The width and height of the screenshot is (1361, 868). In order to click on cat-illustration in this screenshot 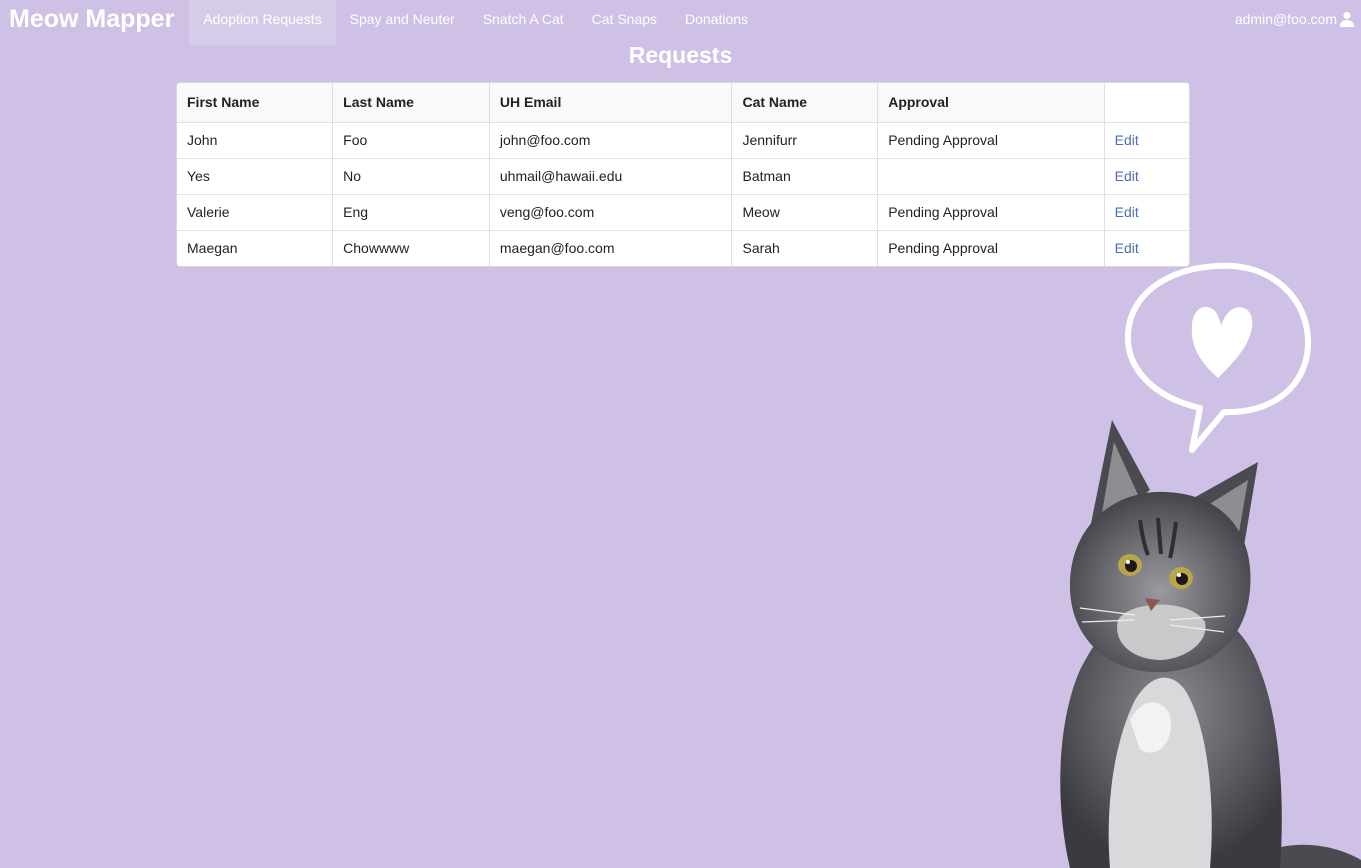, I will do `click(1210, 644)`.